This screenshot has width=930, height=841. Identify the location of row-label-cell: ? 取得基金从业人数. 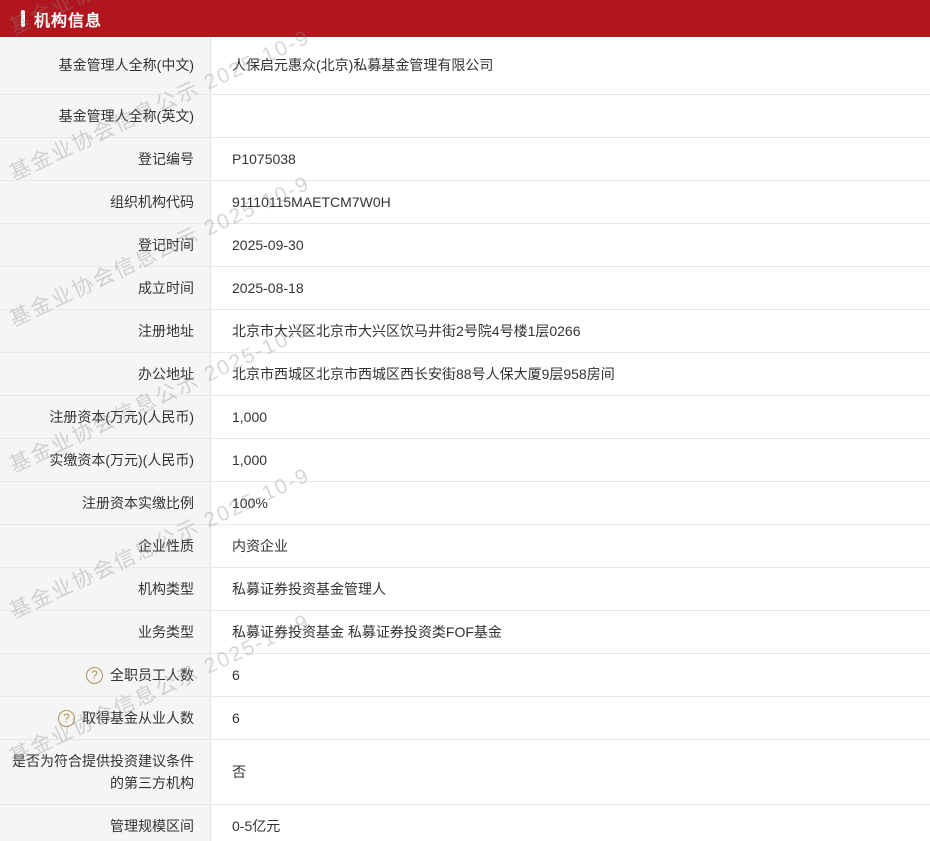
(105, 718).